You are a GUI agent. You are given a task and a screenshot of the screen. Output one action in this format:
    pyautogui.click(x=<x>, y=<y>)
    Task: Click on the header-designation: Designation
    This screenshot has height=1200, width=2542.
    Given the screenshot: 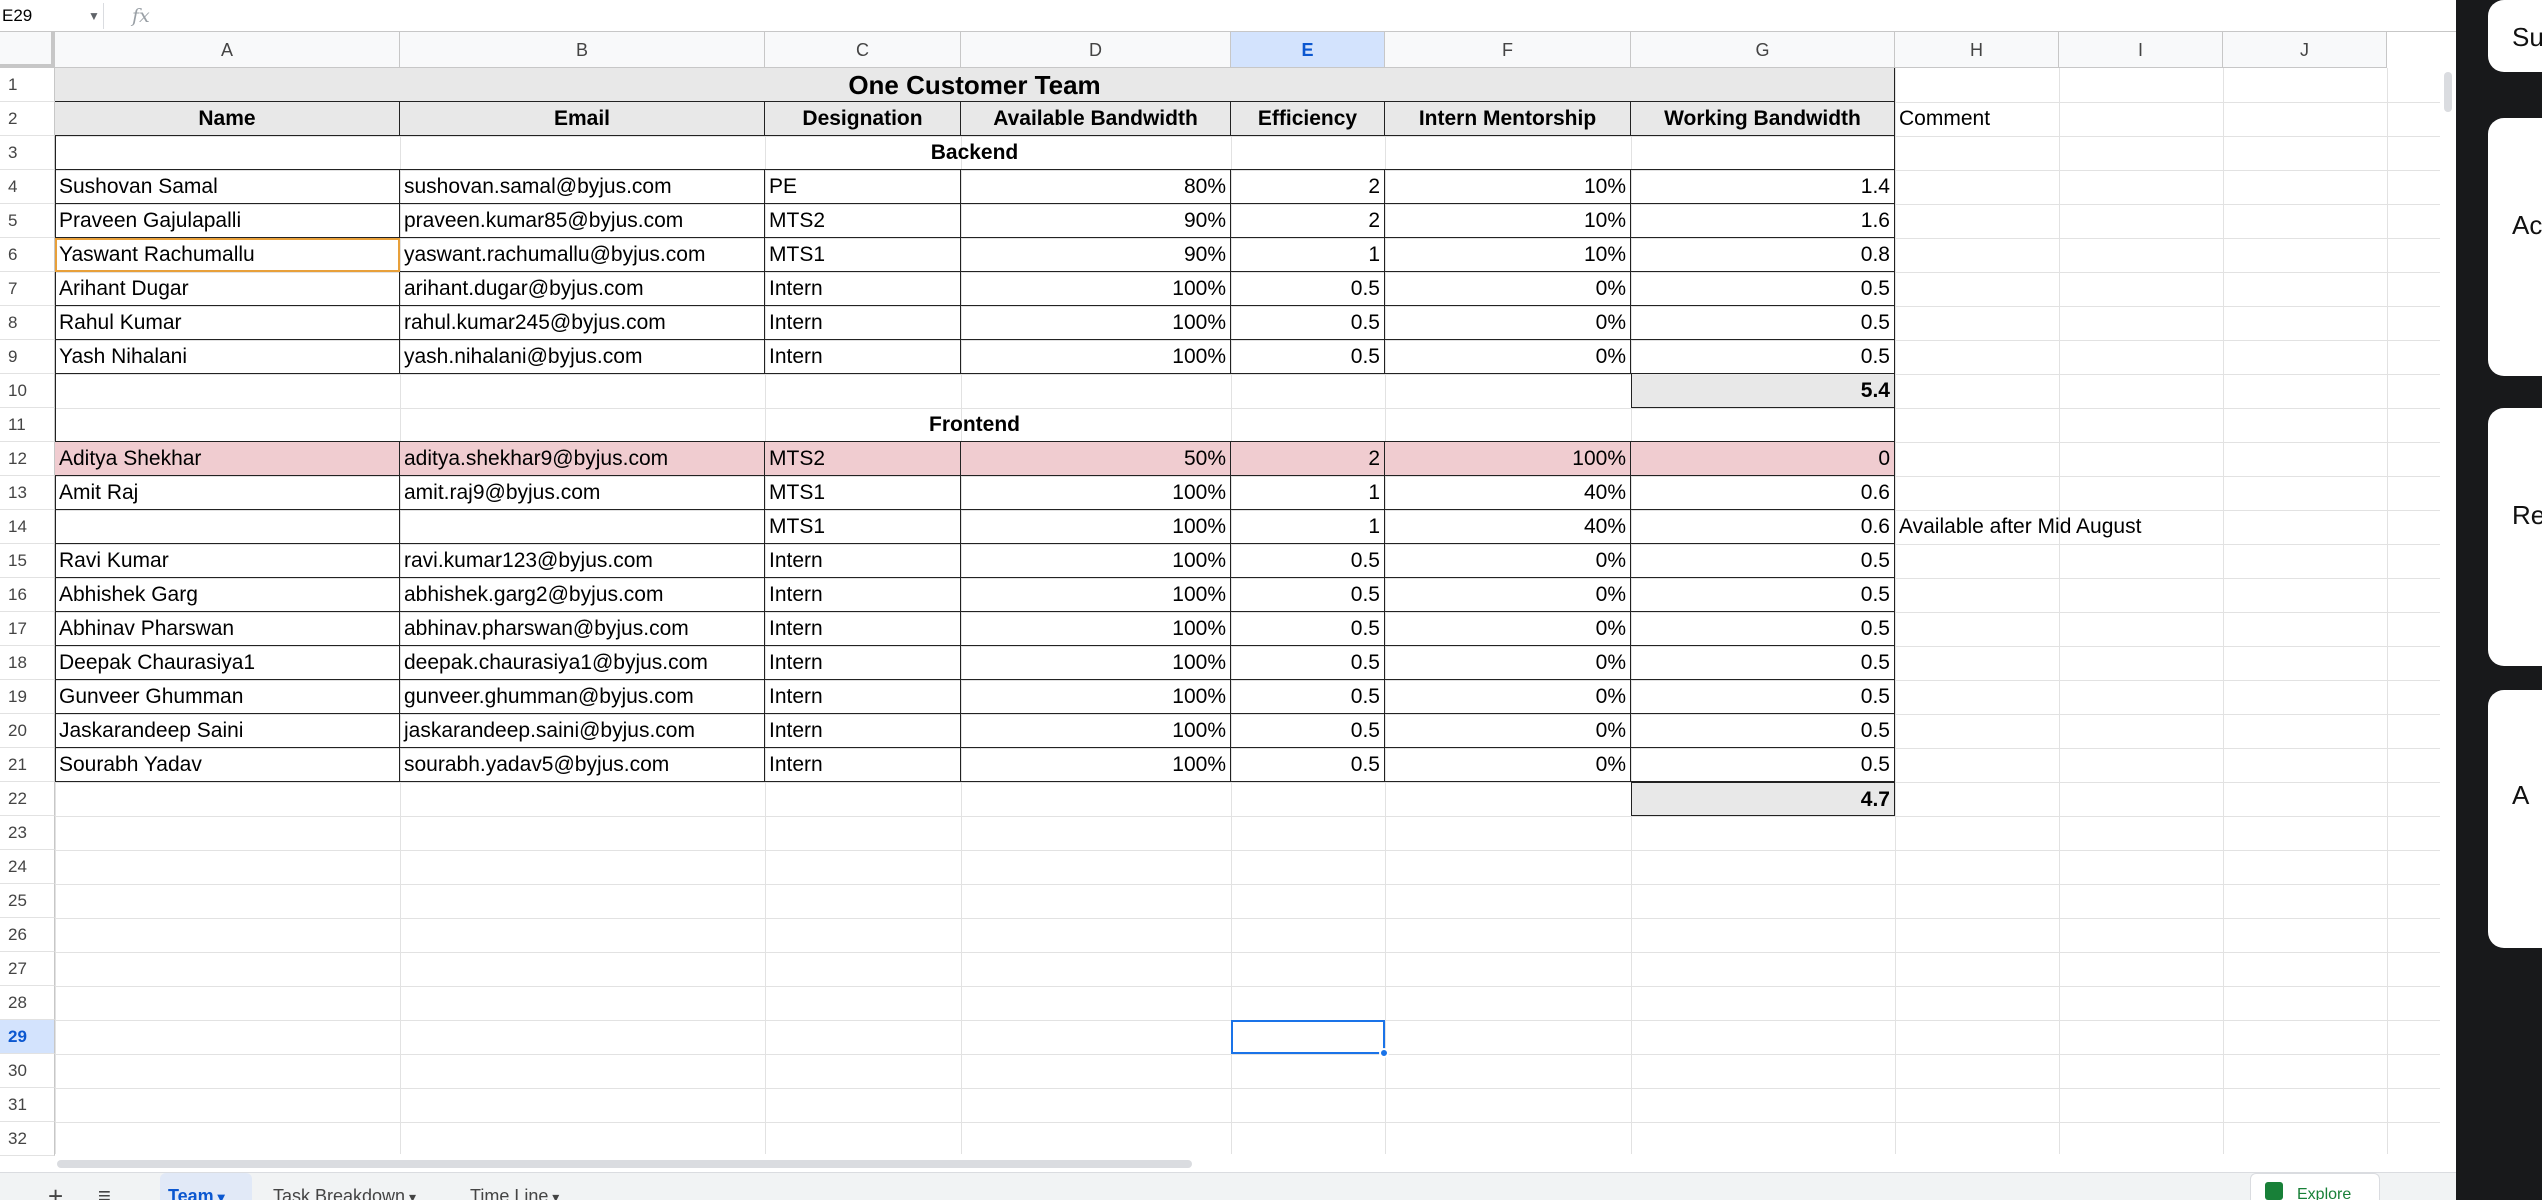 What is the action you would take?
    pyautogui.click(x=863, y=119)
    